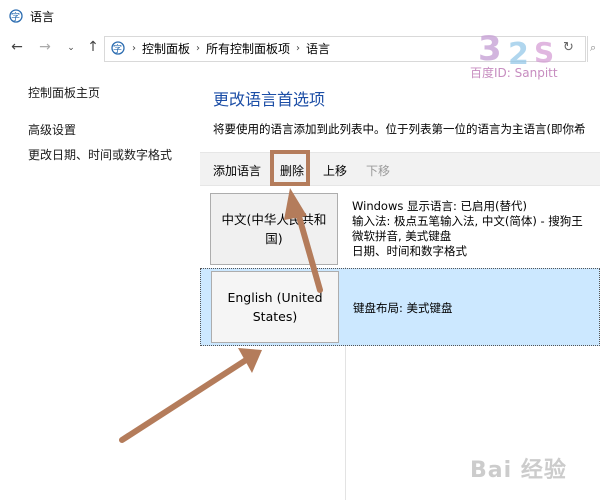  I want to click on detail-line: 键盘布局: 美式键盘, so click(403, 308).